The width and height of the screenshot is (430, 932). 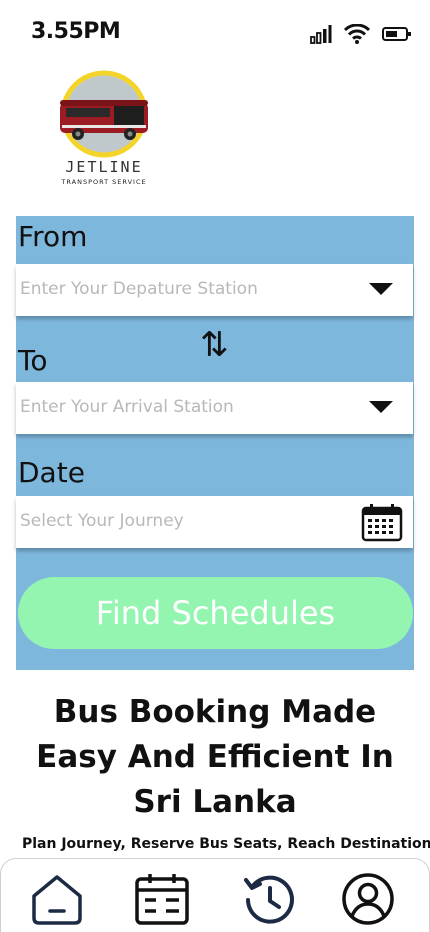 I want to click on nav-home, so click(x=57, y=899).